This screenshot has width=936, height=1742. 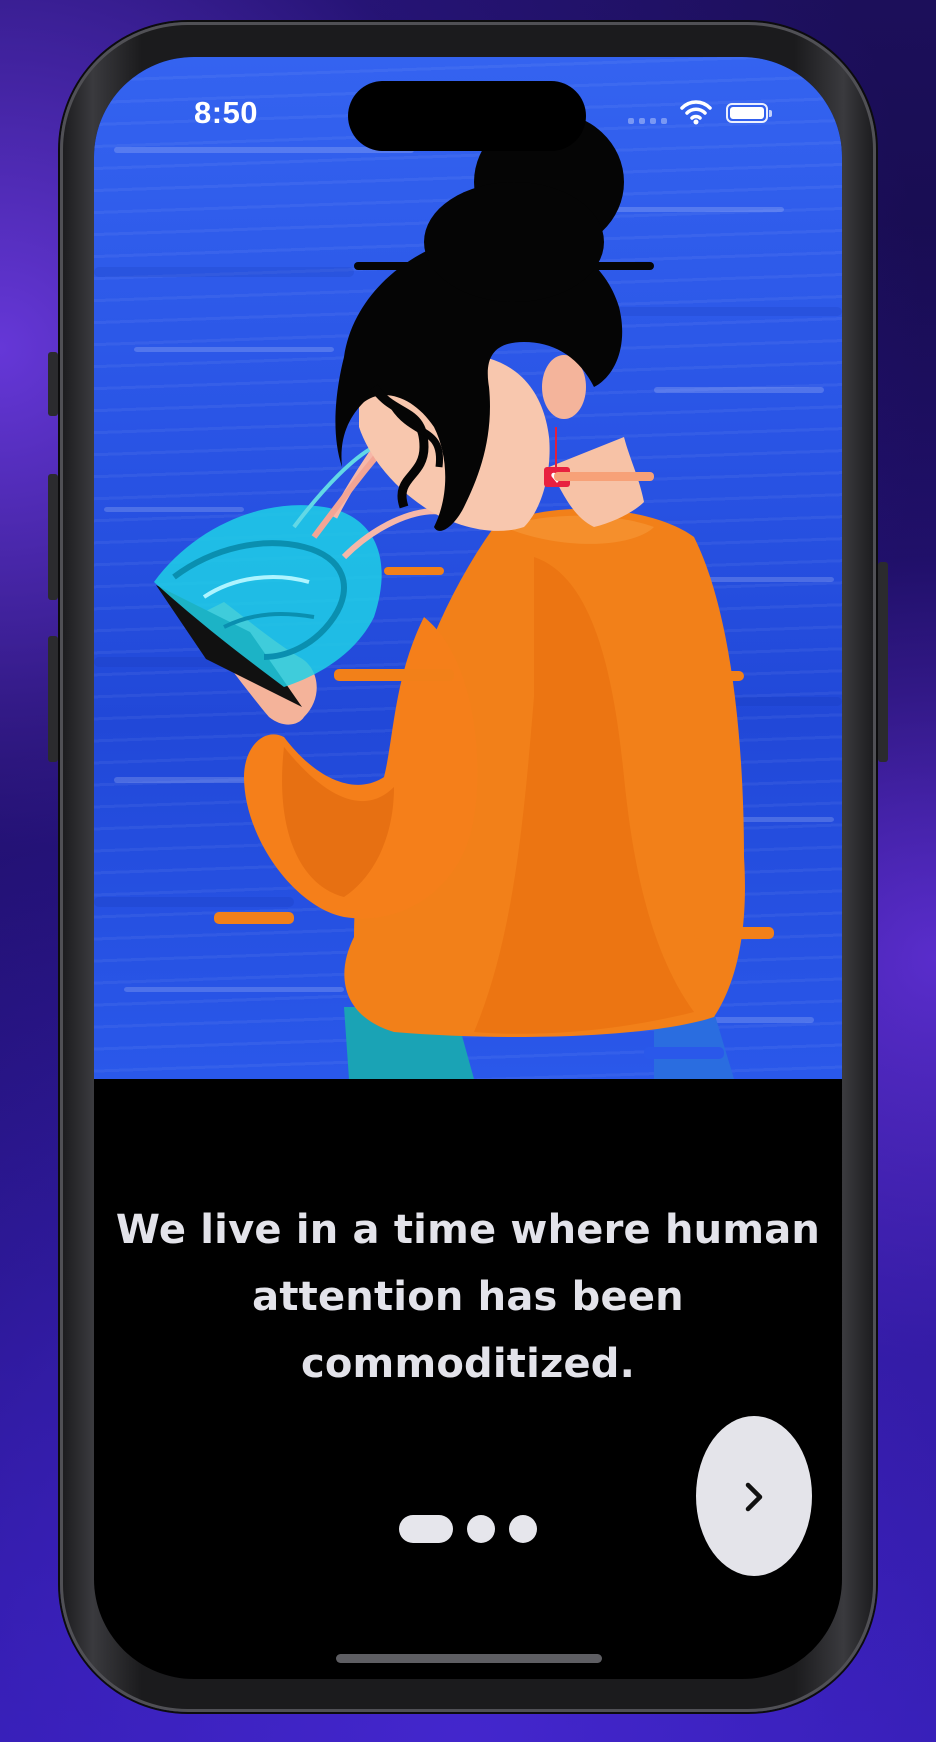 What do you see at coordinates (468, 1364) in the screenshot?
I see `caption-line-3: commoditized.` at bounding box center [468, 1364].